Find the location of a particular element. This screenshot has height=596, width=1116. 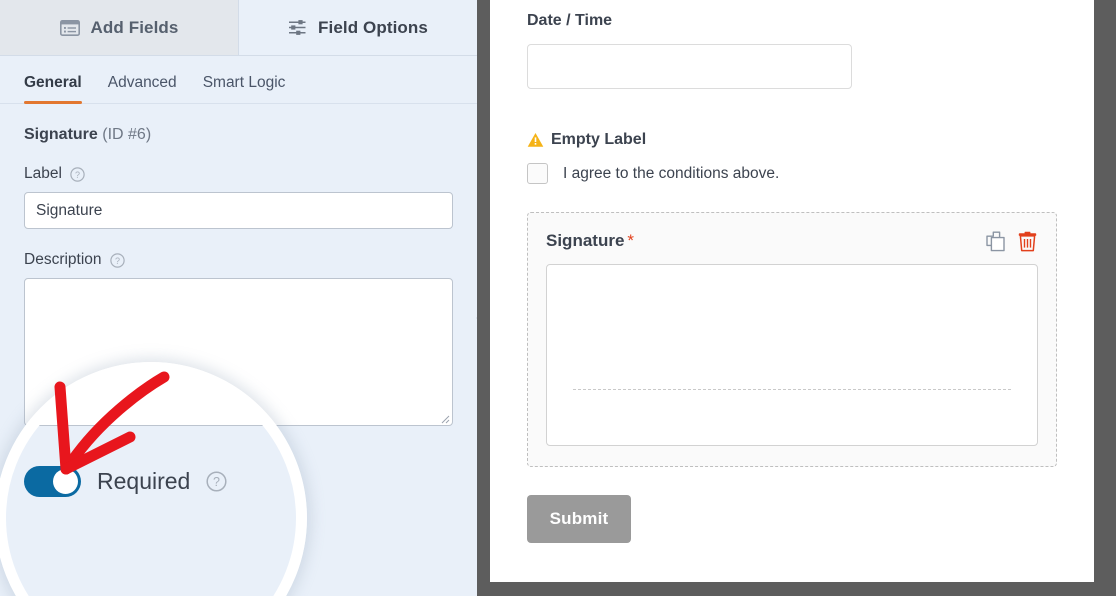

sliders-icon is located at coordinates (297, 27).